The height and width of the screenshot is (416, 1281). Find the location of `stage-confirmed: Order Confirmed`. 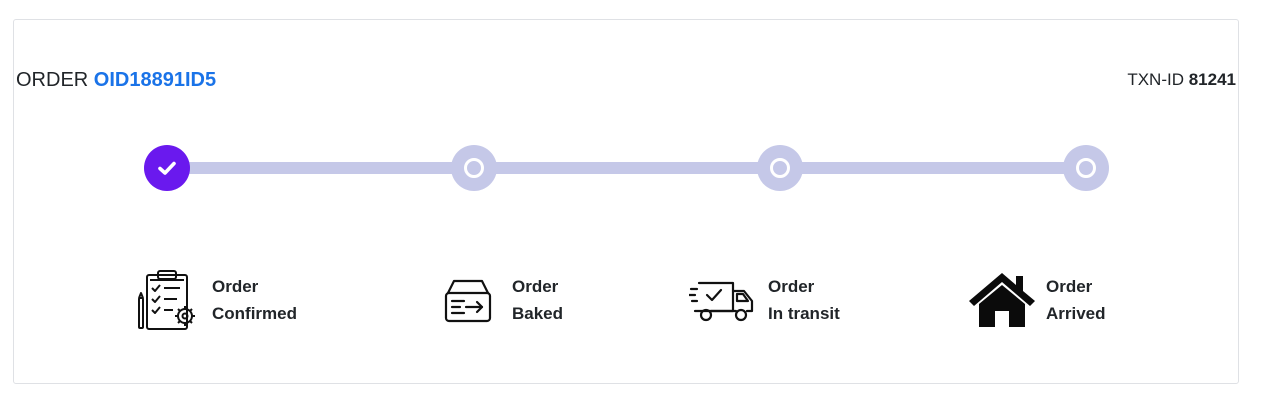

stage-confirmed: Order Confirmed is located at coordinates (214, 300).